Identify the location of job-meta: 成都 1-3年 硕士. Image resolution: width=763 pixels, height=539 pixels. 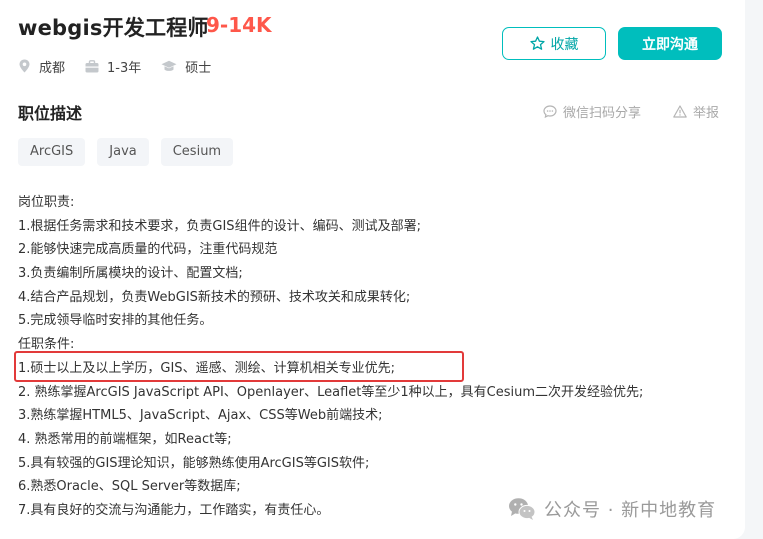
(124, 66).